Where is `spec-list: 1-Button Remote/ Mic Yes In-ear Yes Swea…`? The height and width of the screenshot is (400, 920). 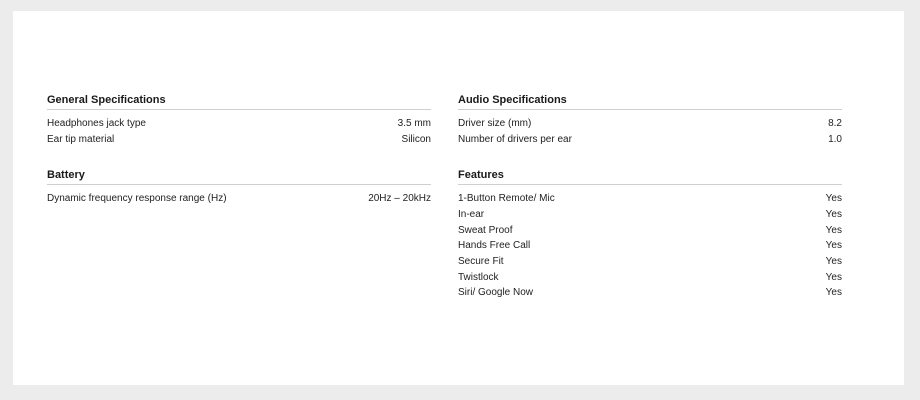
spec-list: 1-Button Remote/ Mic Yes In-ear Yes Swea… is located at coordinates (650, 246).